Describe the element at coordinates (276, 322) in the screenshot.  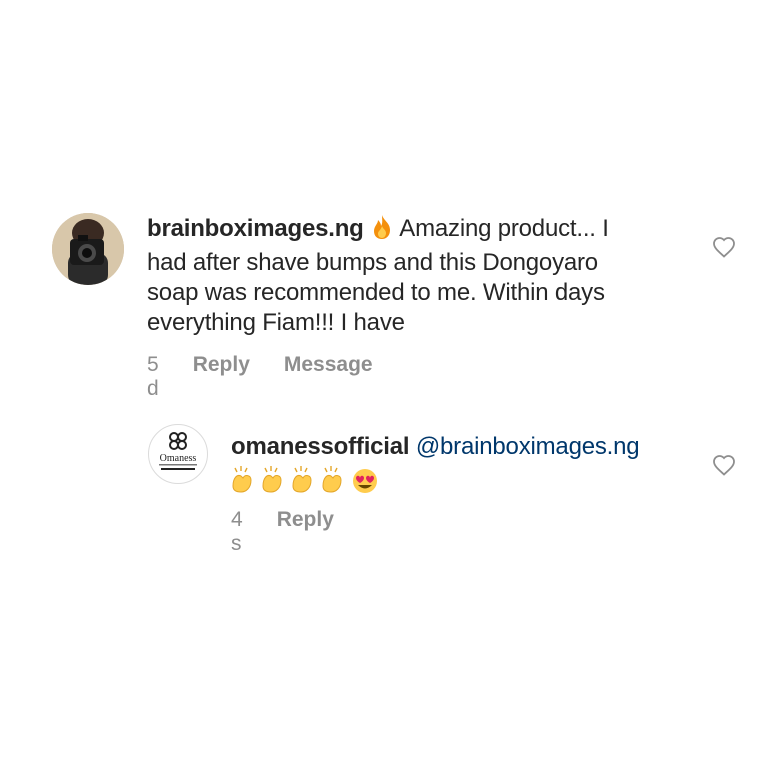
I see `comment-line: everything Fiam!!! I have` at that location.